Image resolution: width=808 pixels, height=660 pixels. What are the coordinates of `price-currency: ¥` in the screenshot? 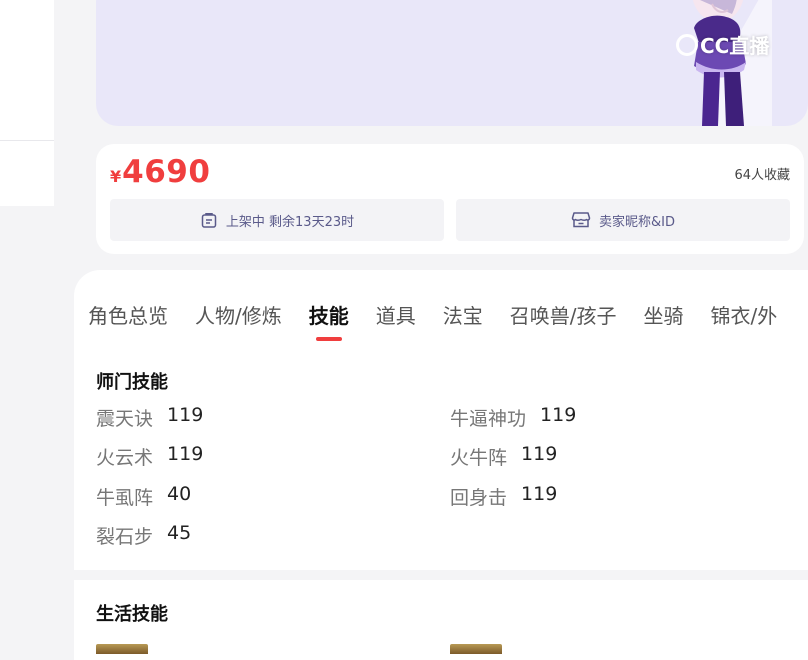 It's located at (116, 176).